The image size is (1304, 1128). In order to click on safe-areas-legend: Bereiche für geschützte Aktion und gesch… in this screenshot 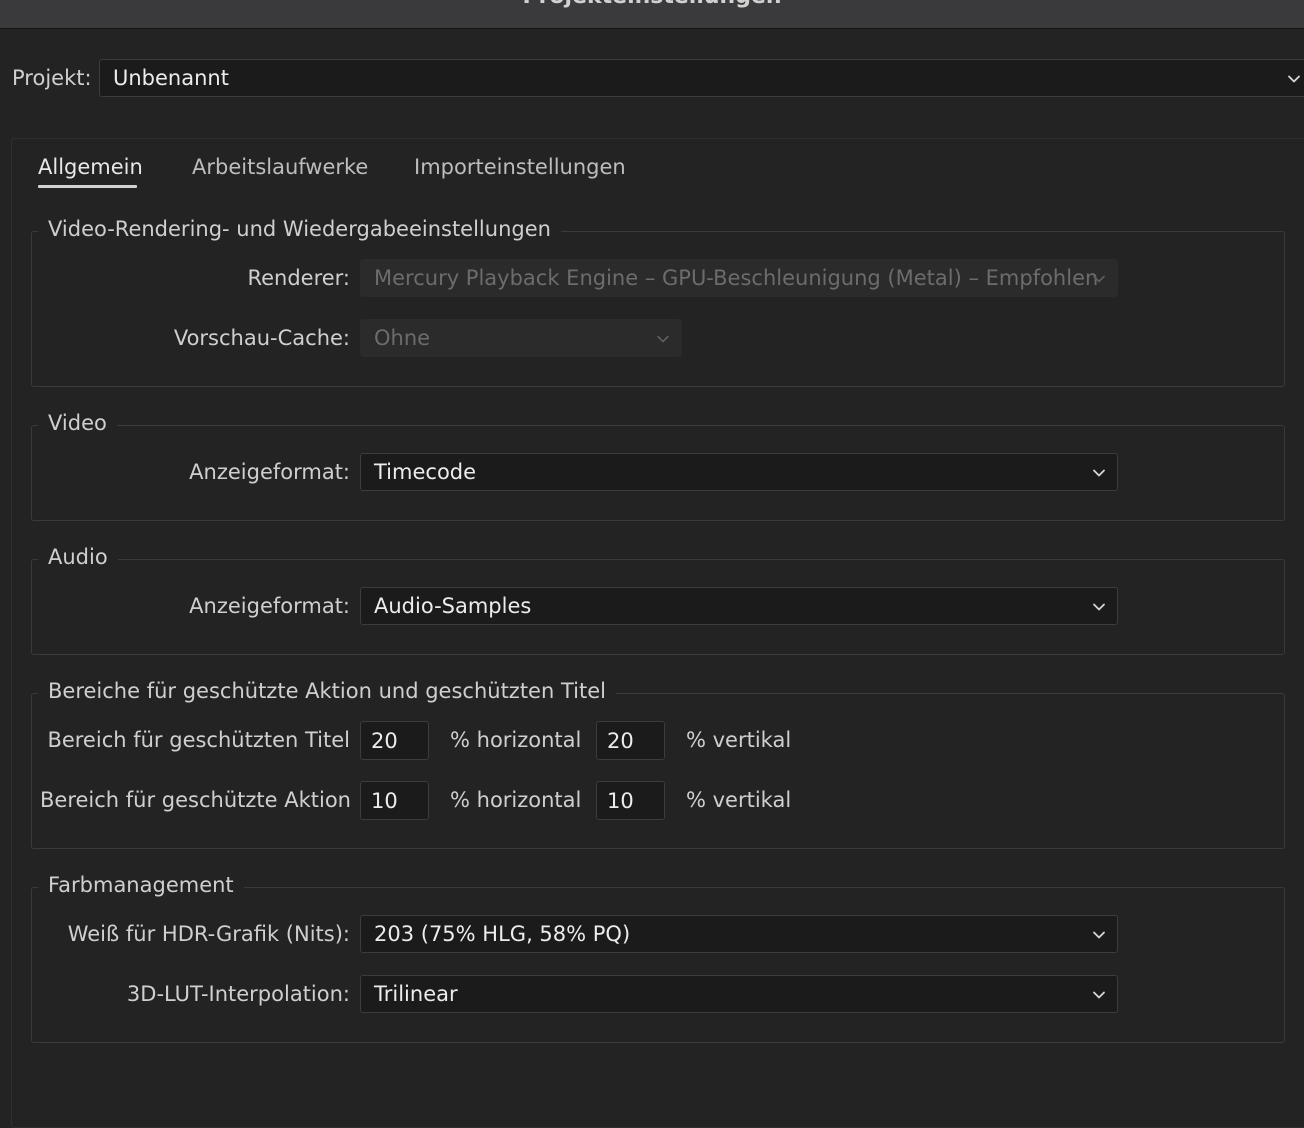, I will do `click(327, 691)`.